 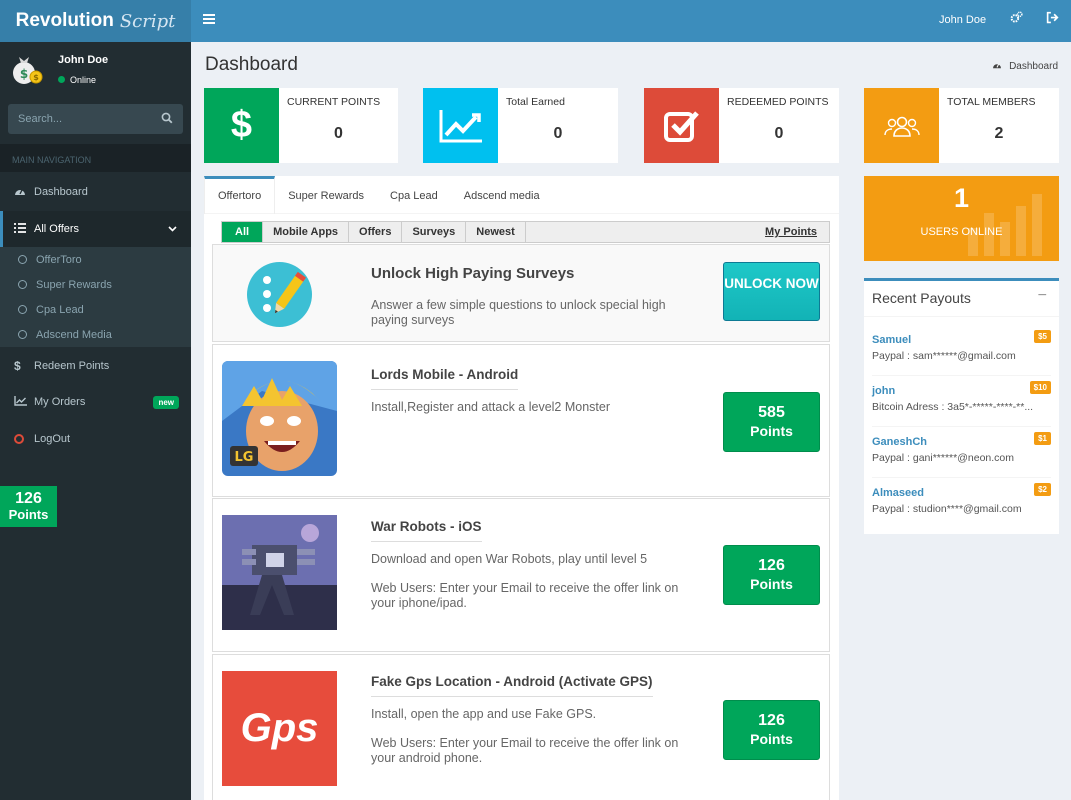 What do you see at coordinates (95, 439) in the screenshot?
I see `sidebar-item-logout: LogOut` at bounding box center [95, 439].